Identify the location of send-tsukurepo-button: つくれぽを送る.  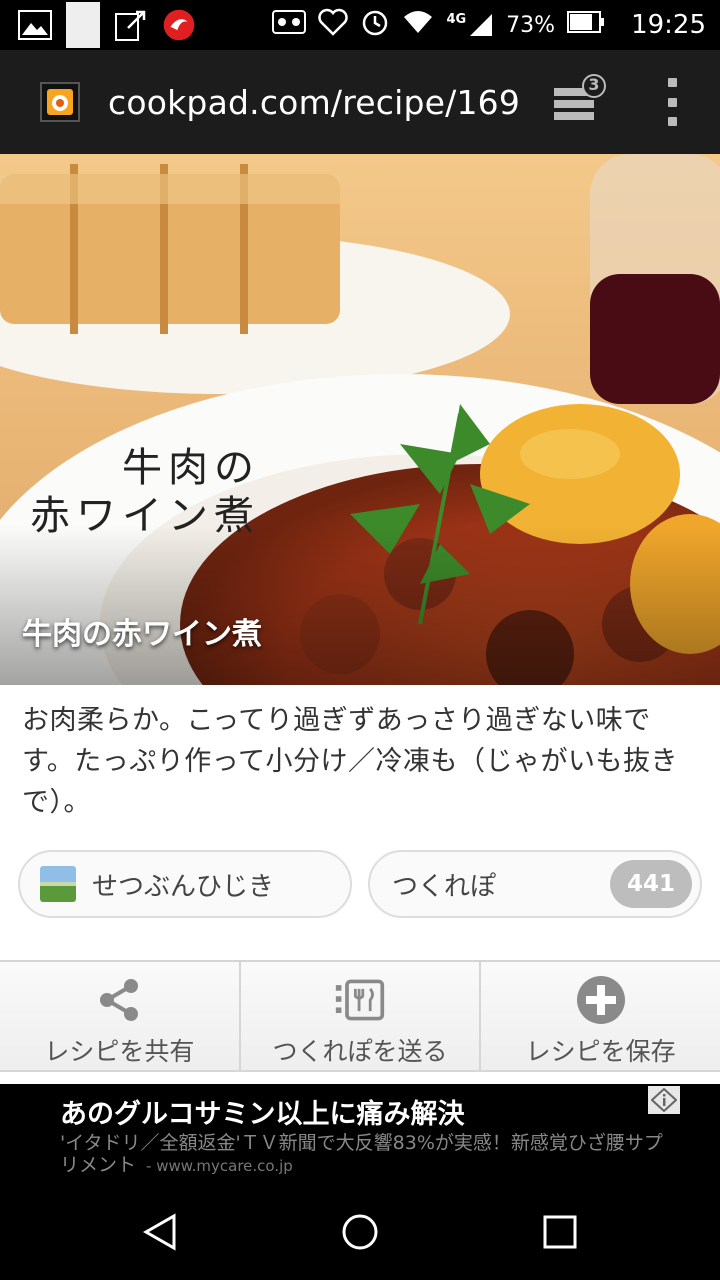
(361, 1016).